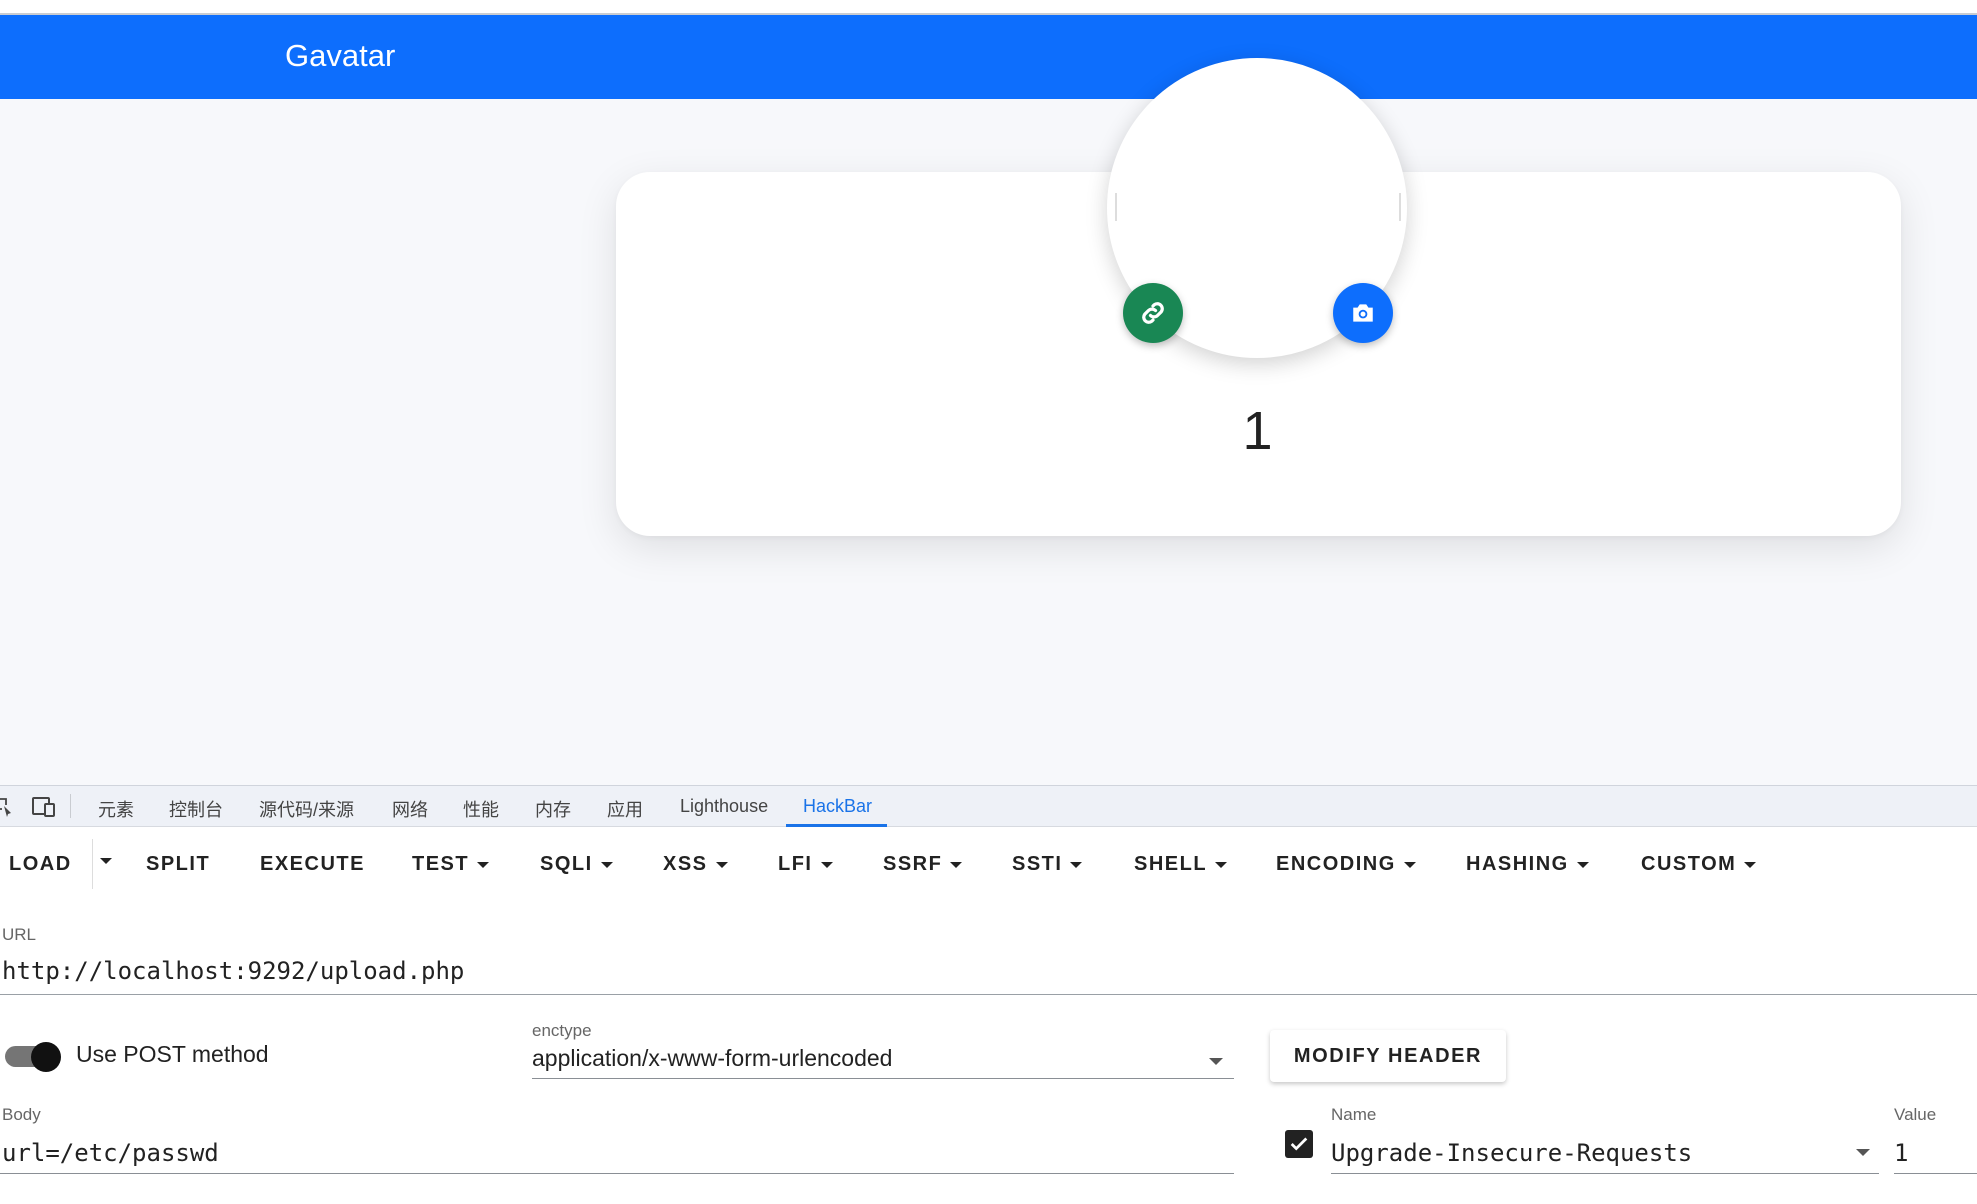  I want to click on header-value-label: Value, so click(1915, 1114).